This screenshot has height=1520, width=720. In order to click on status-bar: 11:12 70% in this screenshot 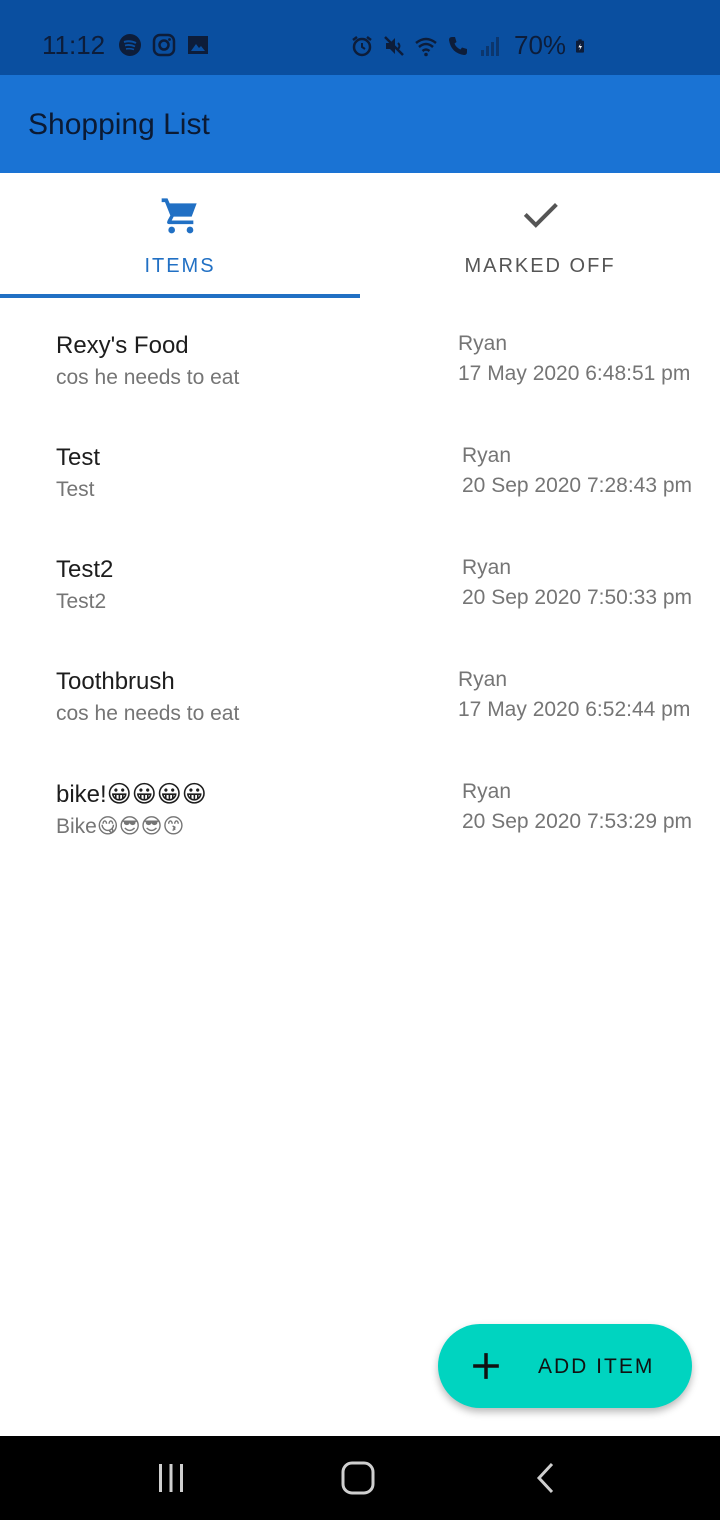, I will do `click(360, 37)`.